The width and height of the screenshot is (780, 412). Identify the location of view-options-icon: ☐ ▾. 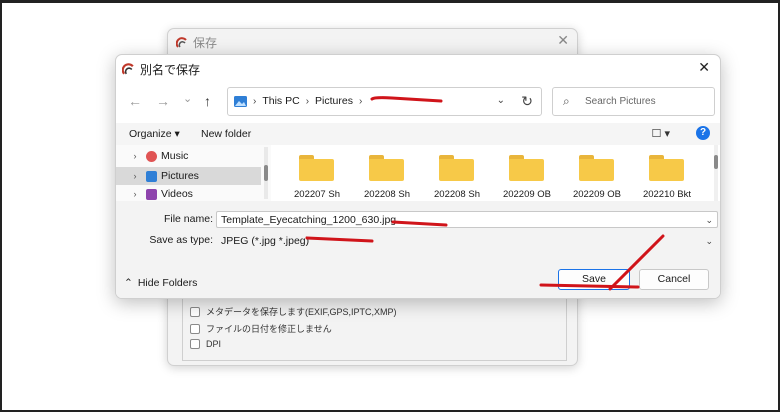
(661, 133).